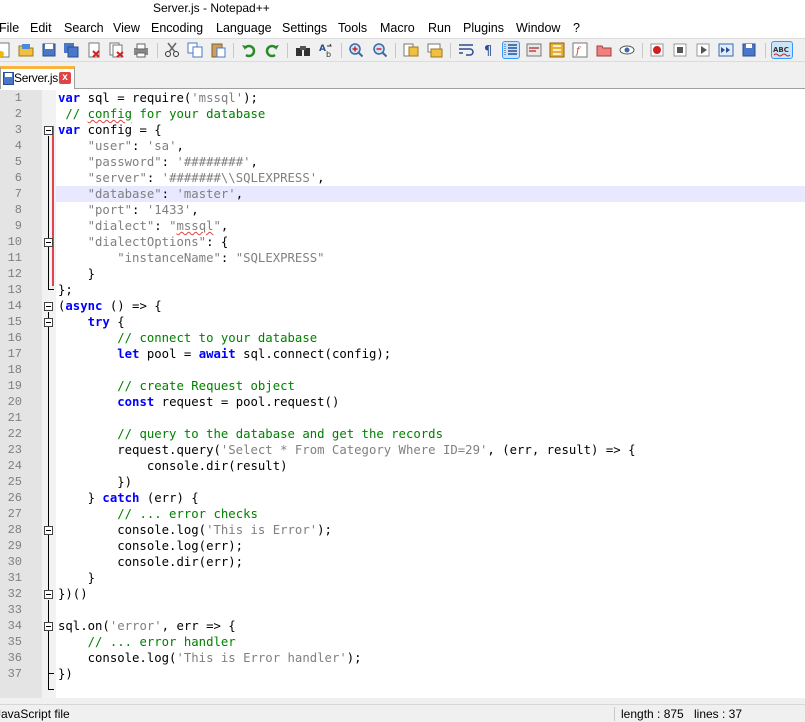 Image resolution: width=805 pixels, height=722 pixels. I want to click on code-token: console.dir(result), so click(173, 466).